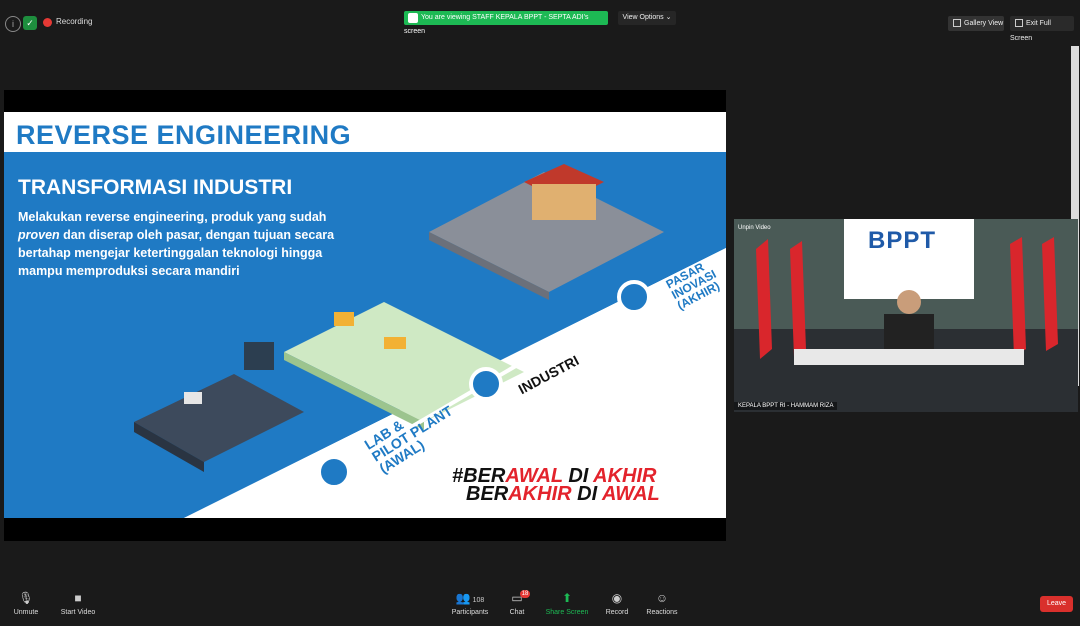  Describe the element at coordinates (334, 472) in the screenshot. I see `stage-node-lab` at that location.